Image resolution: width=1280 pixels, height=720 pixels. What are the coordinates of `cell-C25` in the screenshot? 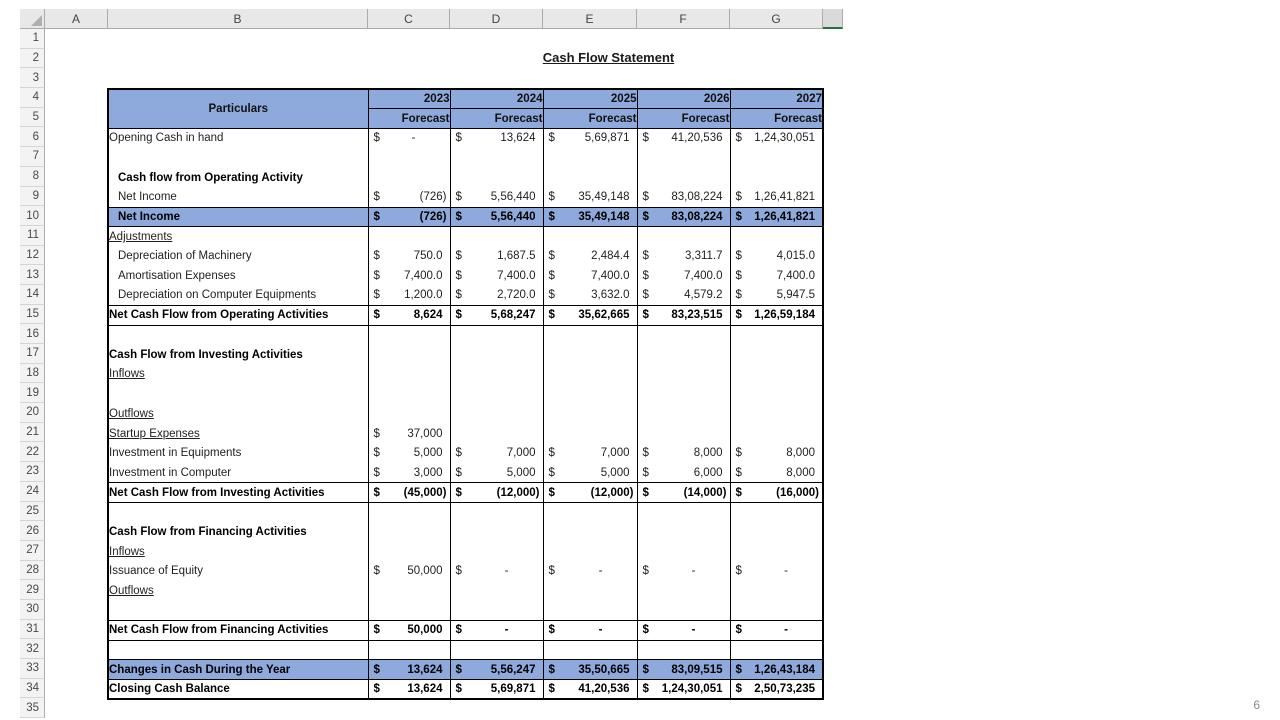 It's located at (409, 512).